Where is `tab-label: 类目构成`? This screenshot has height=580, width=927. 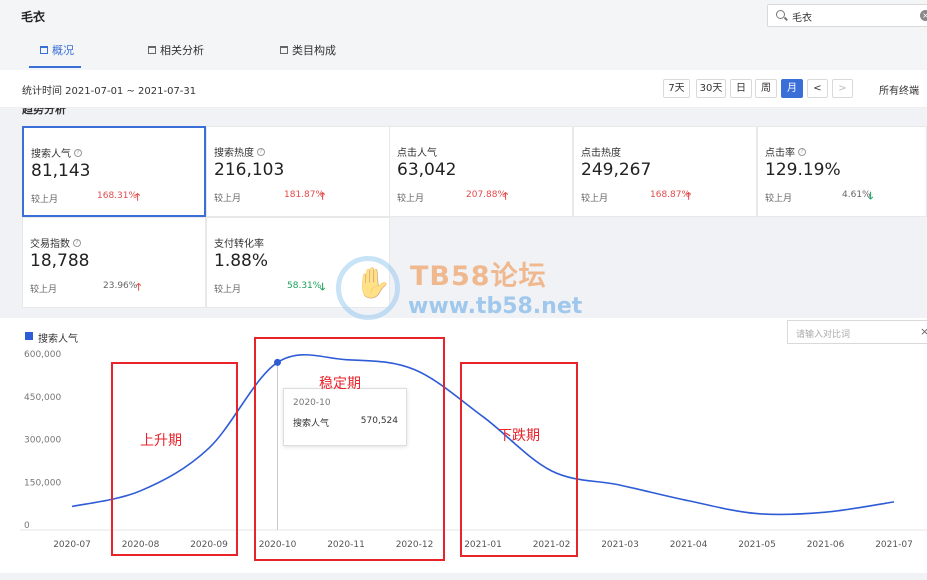 tab-label: 类目构成 is located at coordinates (314, 50).